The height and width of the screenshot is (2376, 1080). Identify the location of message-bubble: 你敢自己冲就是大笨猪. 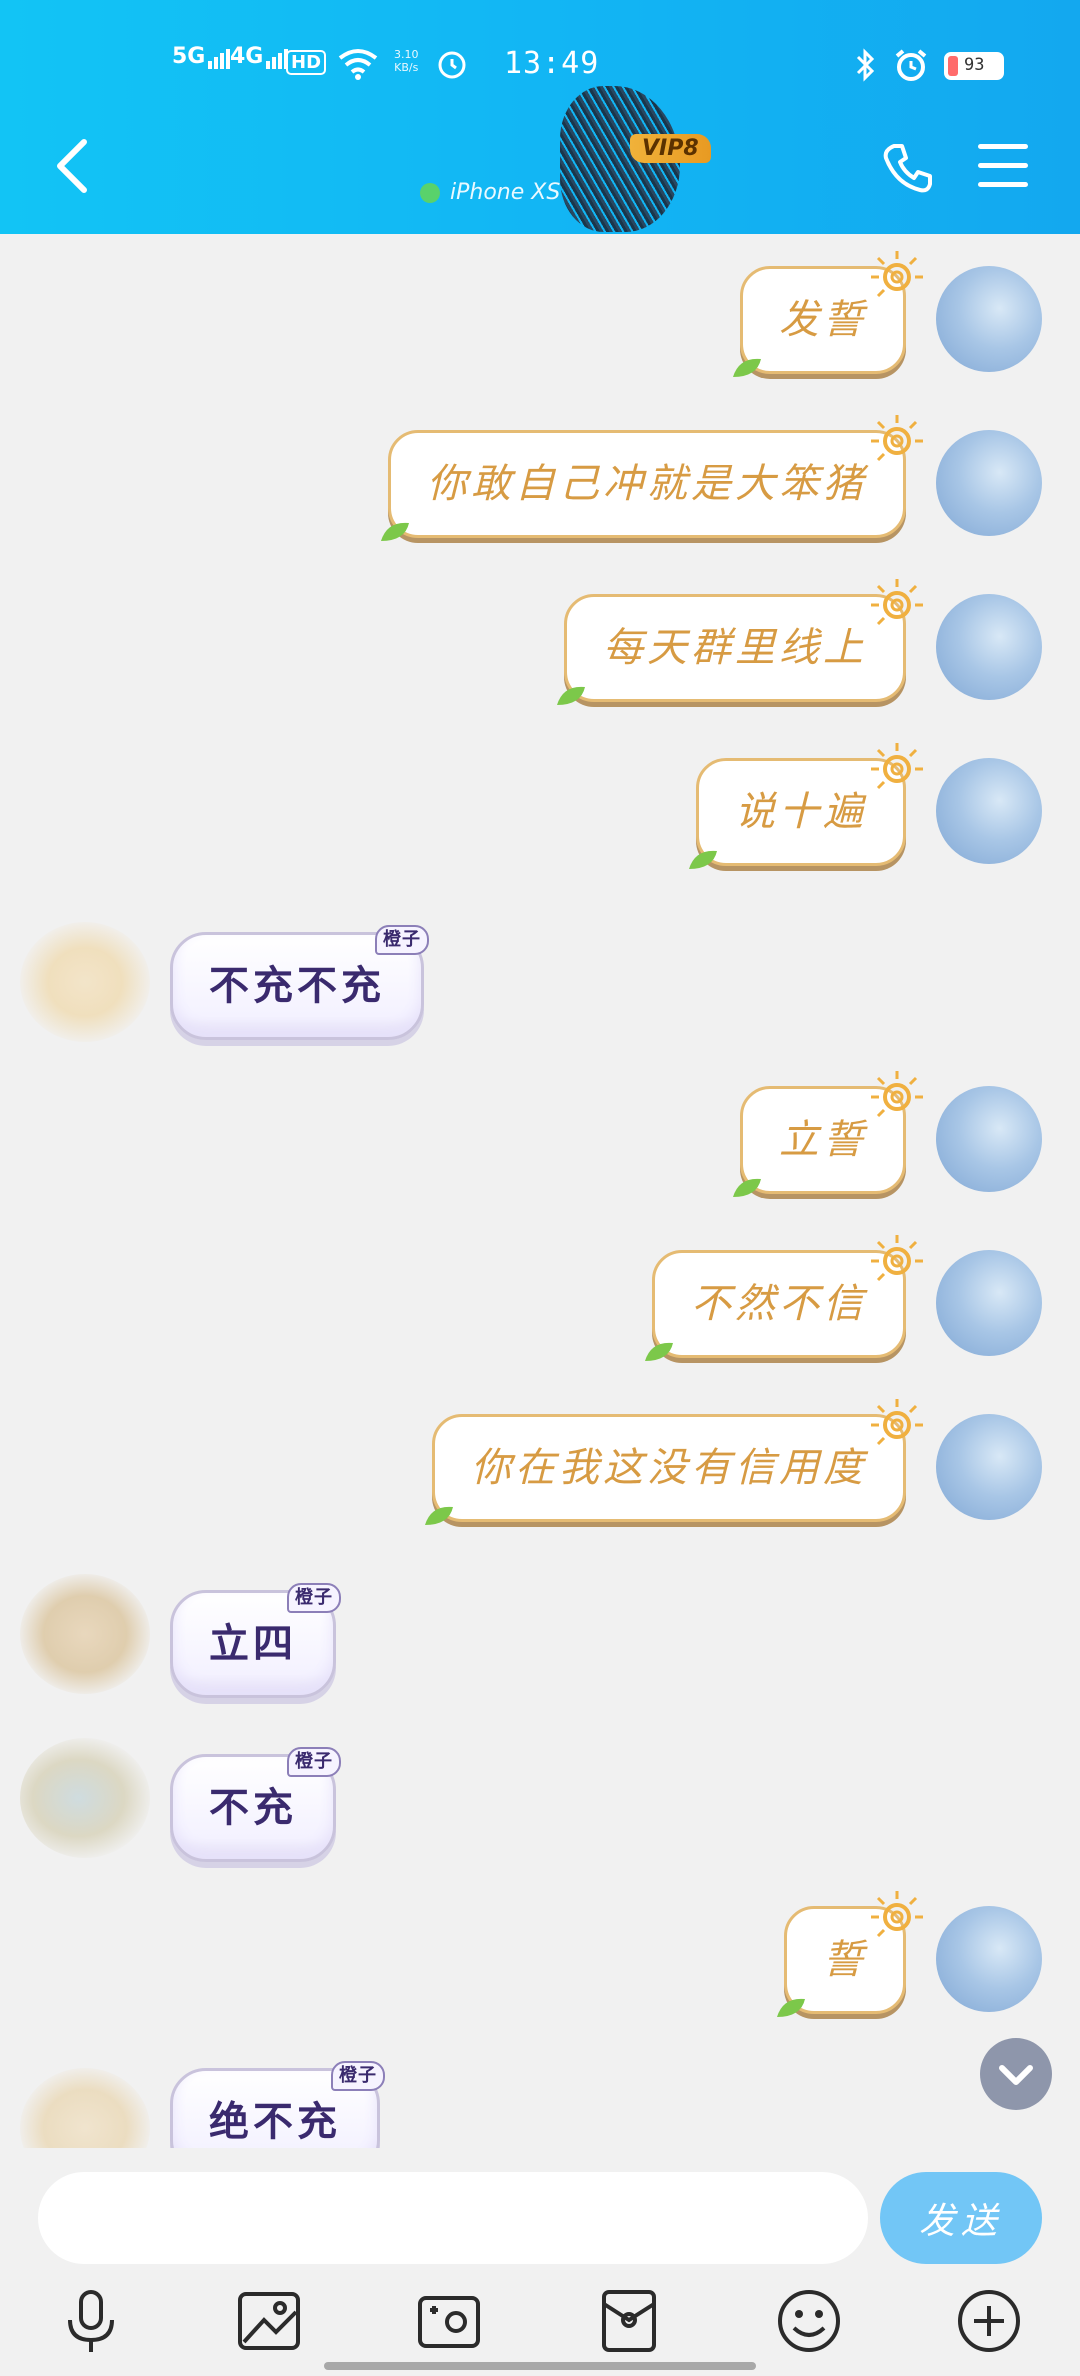
(652, 478).